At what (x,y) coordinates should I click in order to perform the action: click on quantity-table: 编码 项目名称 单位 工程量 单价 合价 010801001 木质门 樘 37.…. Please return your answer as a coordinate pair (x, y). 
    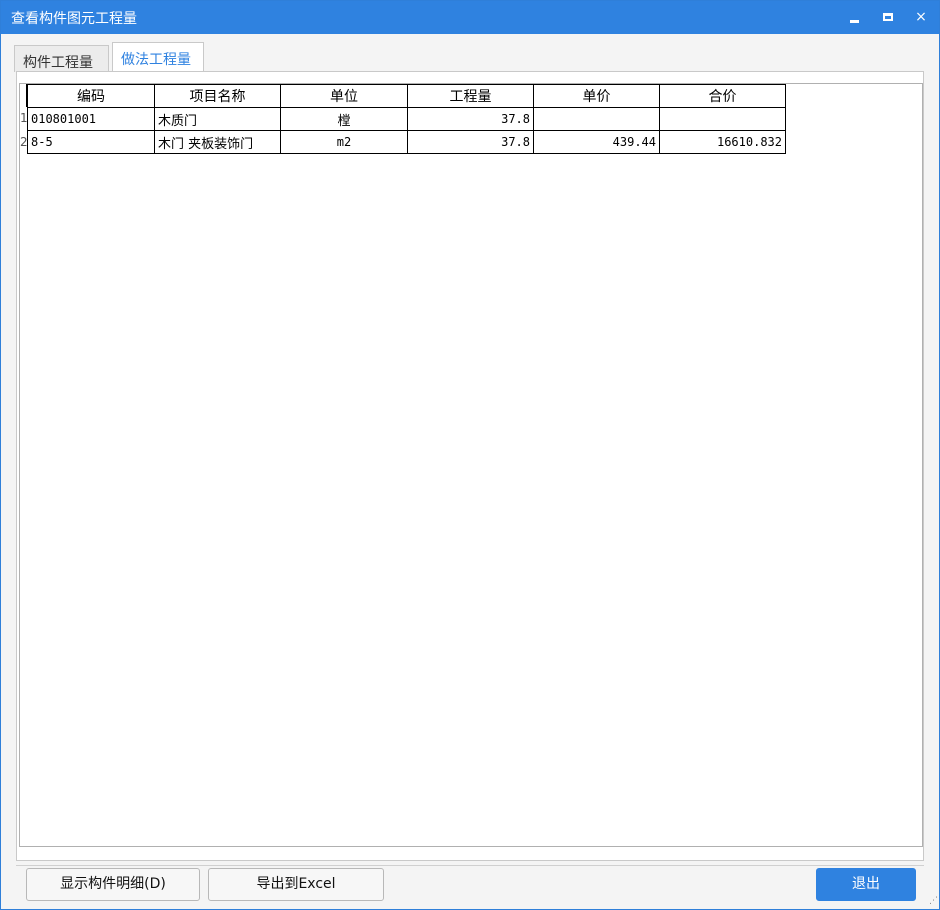
    Looking at the image, I should click on (406, 119).